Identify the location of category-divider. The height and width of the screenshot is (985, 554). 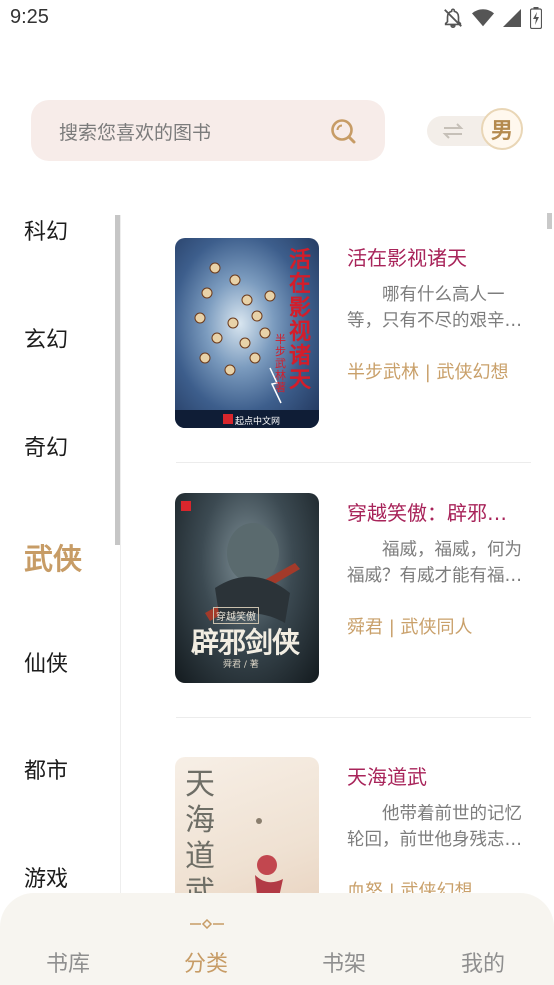
(120, 560).